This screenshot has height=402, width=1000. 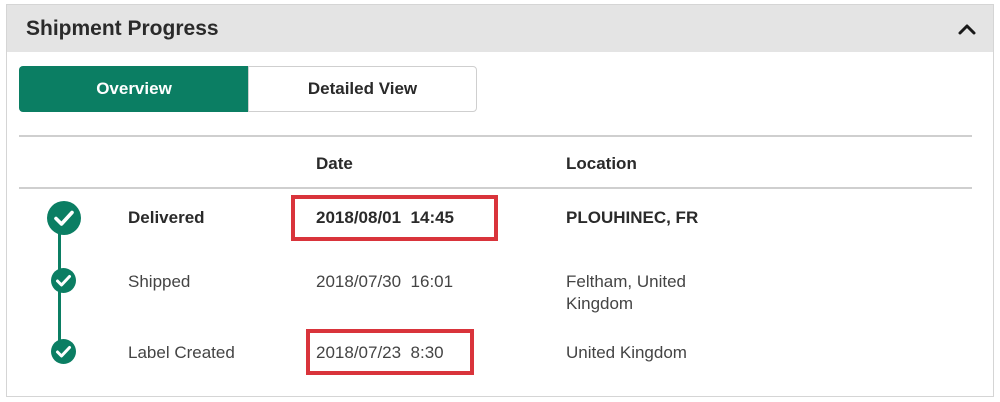 I want to click on location-shipped-line2: Kingdom, so click(x=600, y=303).